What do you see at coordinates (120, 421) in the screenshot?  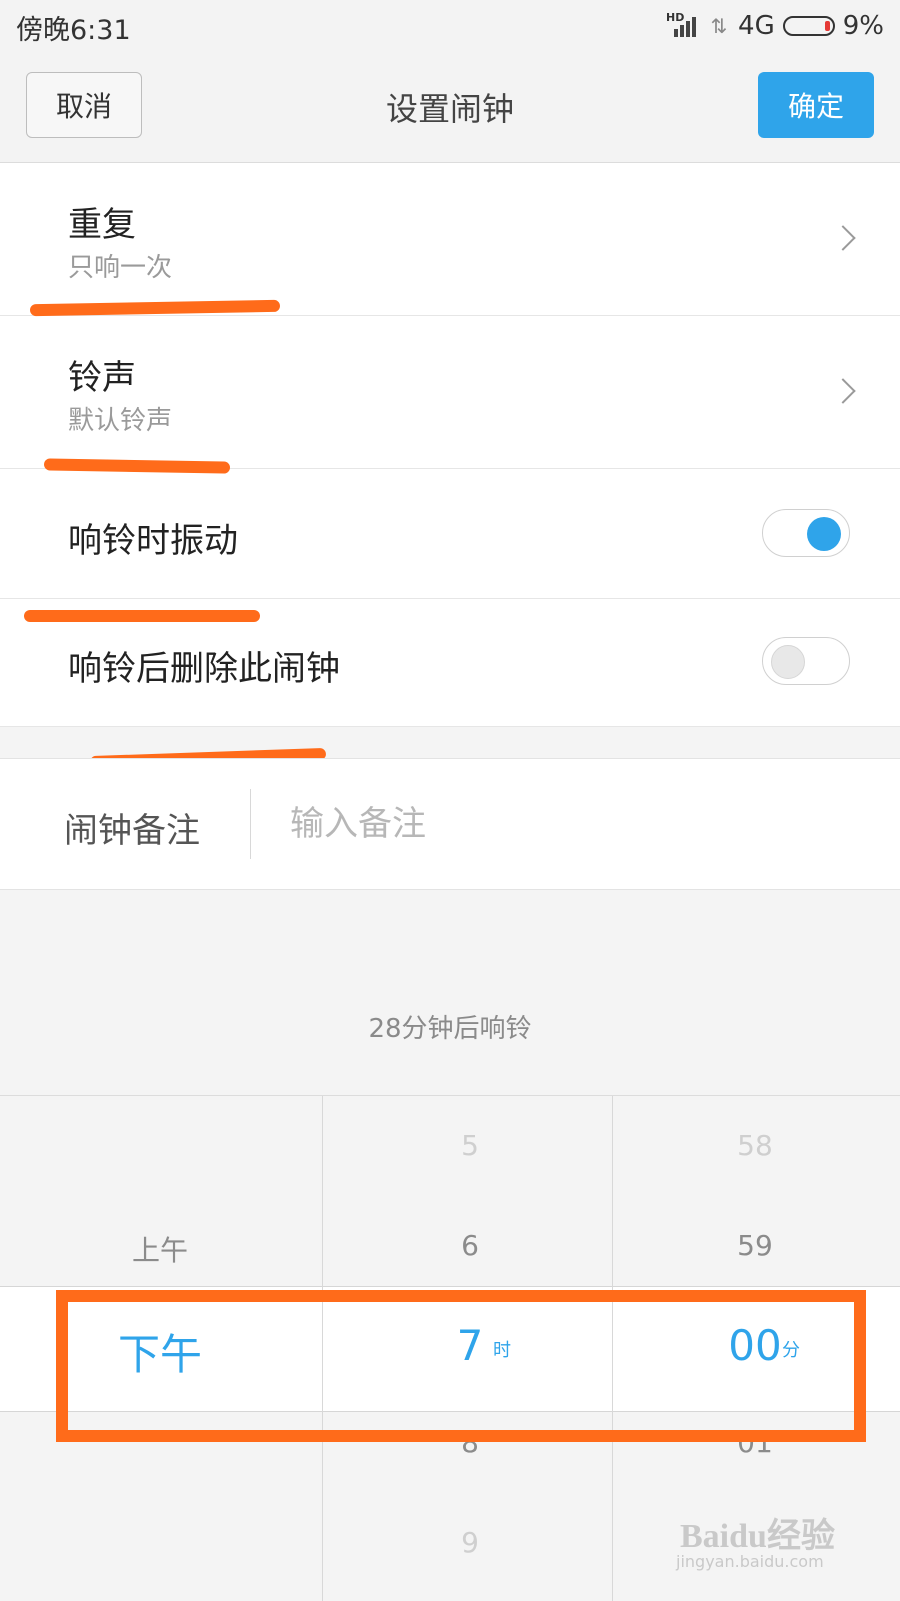 I see `ringtone-value: 默认铃声` at bounding box center [120, 421].